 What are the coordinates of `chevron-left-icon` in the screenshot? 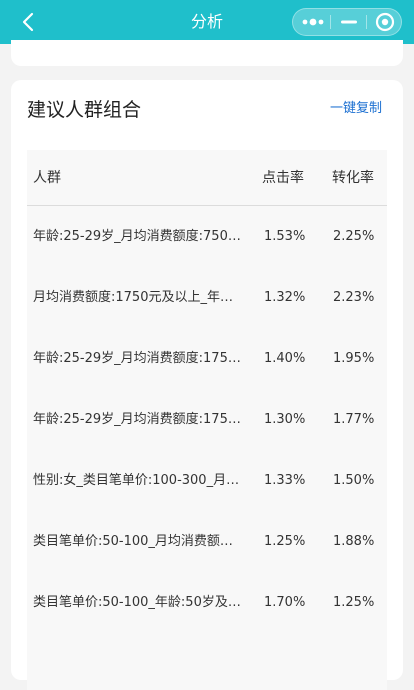 It's located at (28, 22).